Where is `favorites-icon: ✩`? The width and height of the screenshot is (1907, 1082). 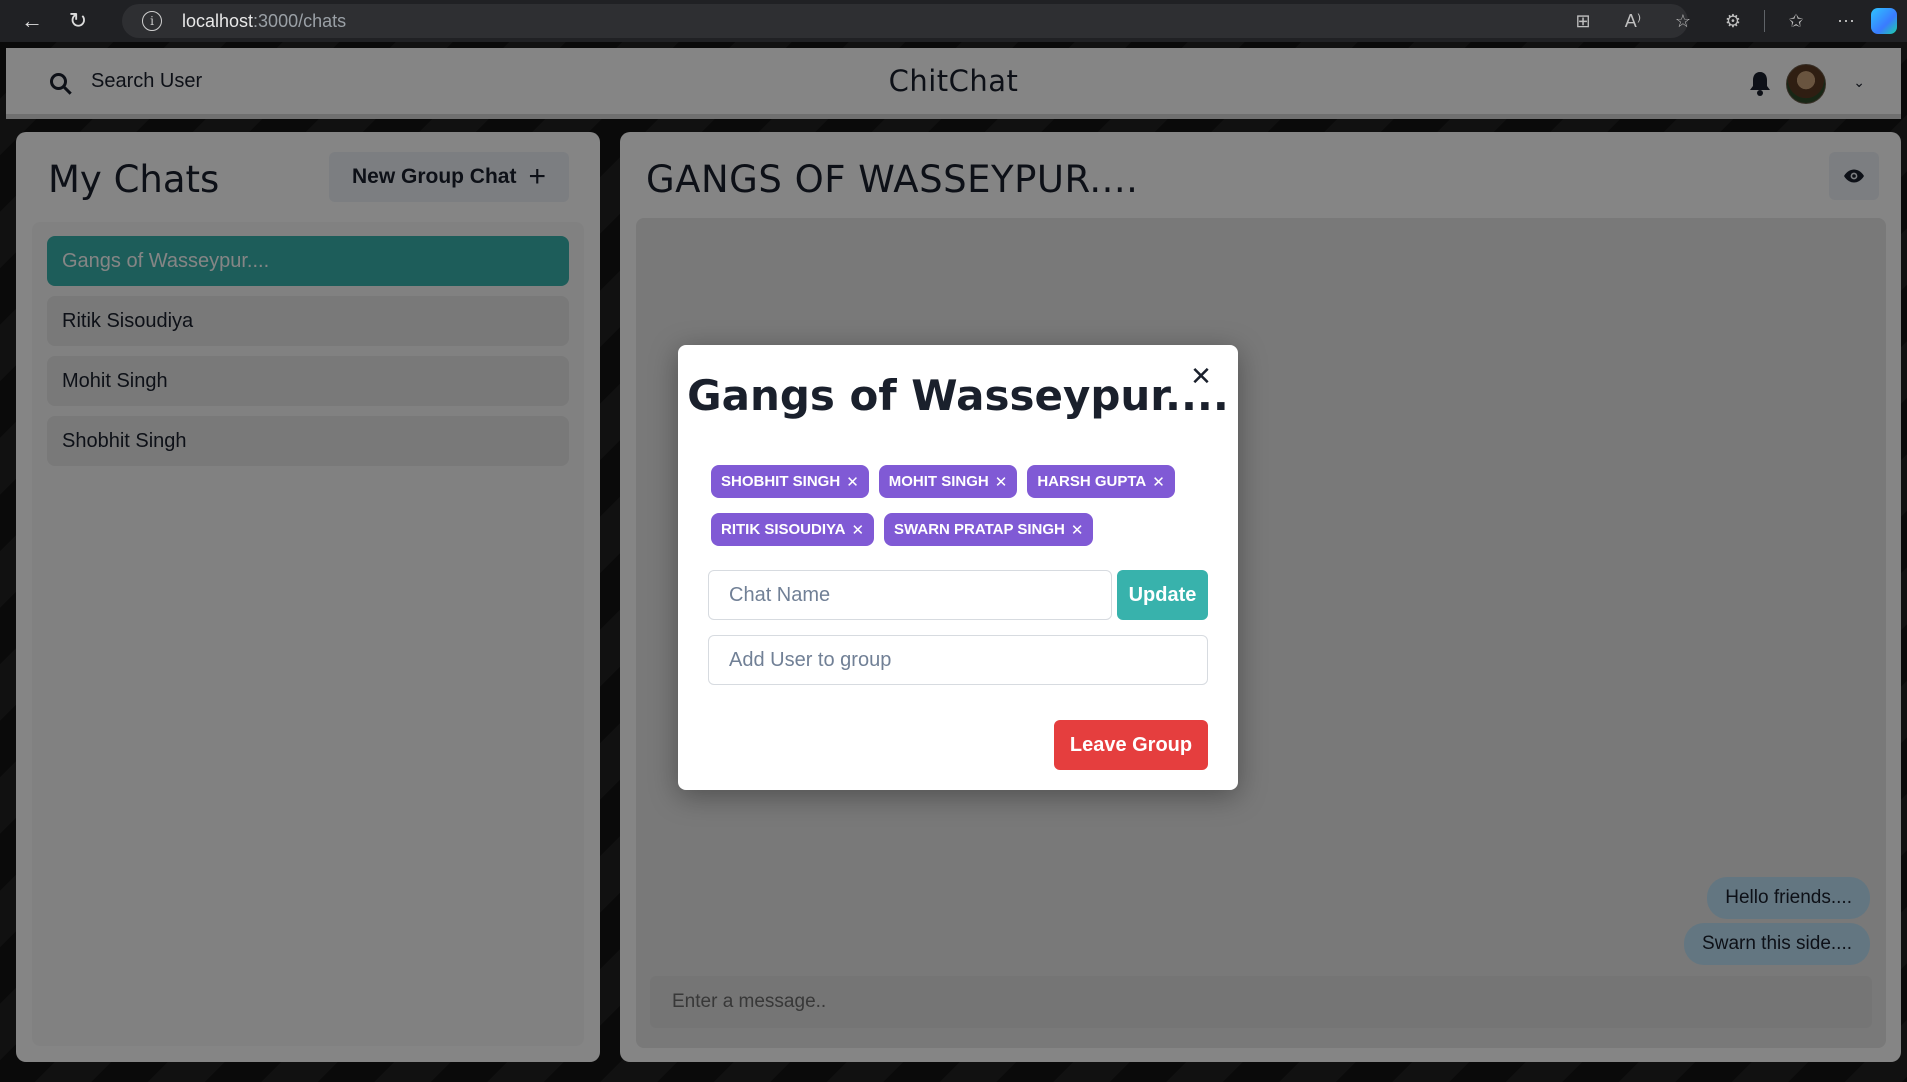 favorites-icon: ✩ is located at coordinates (1796, 21).